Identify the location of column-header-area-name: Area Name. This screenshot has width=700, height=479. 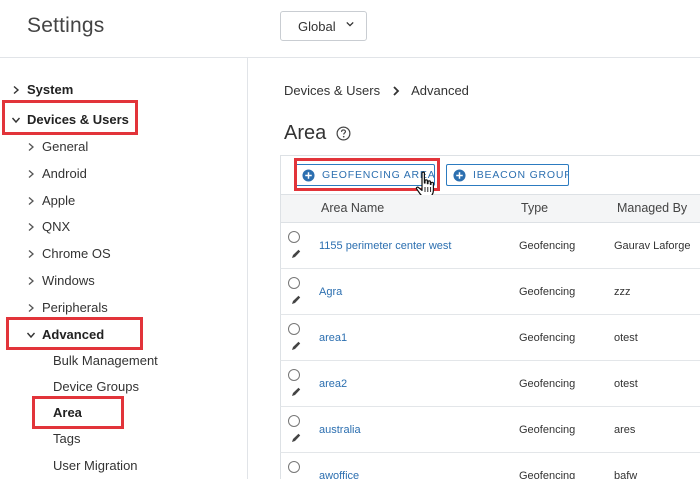
(352, 208).